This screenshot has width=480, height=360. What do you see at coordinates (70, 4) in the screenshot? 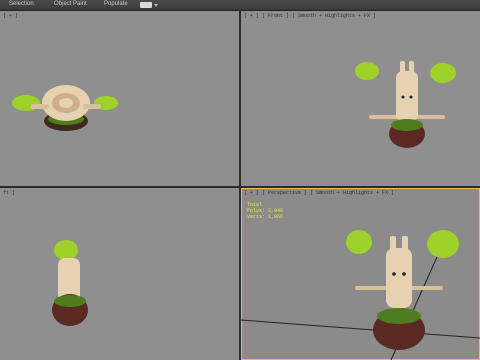
I see `menu-object-paint: Object Paint` at bounding box center [70, 4].